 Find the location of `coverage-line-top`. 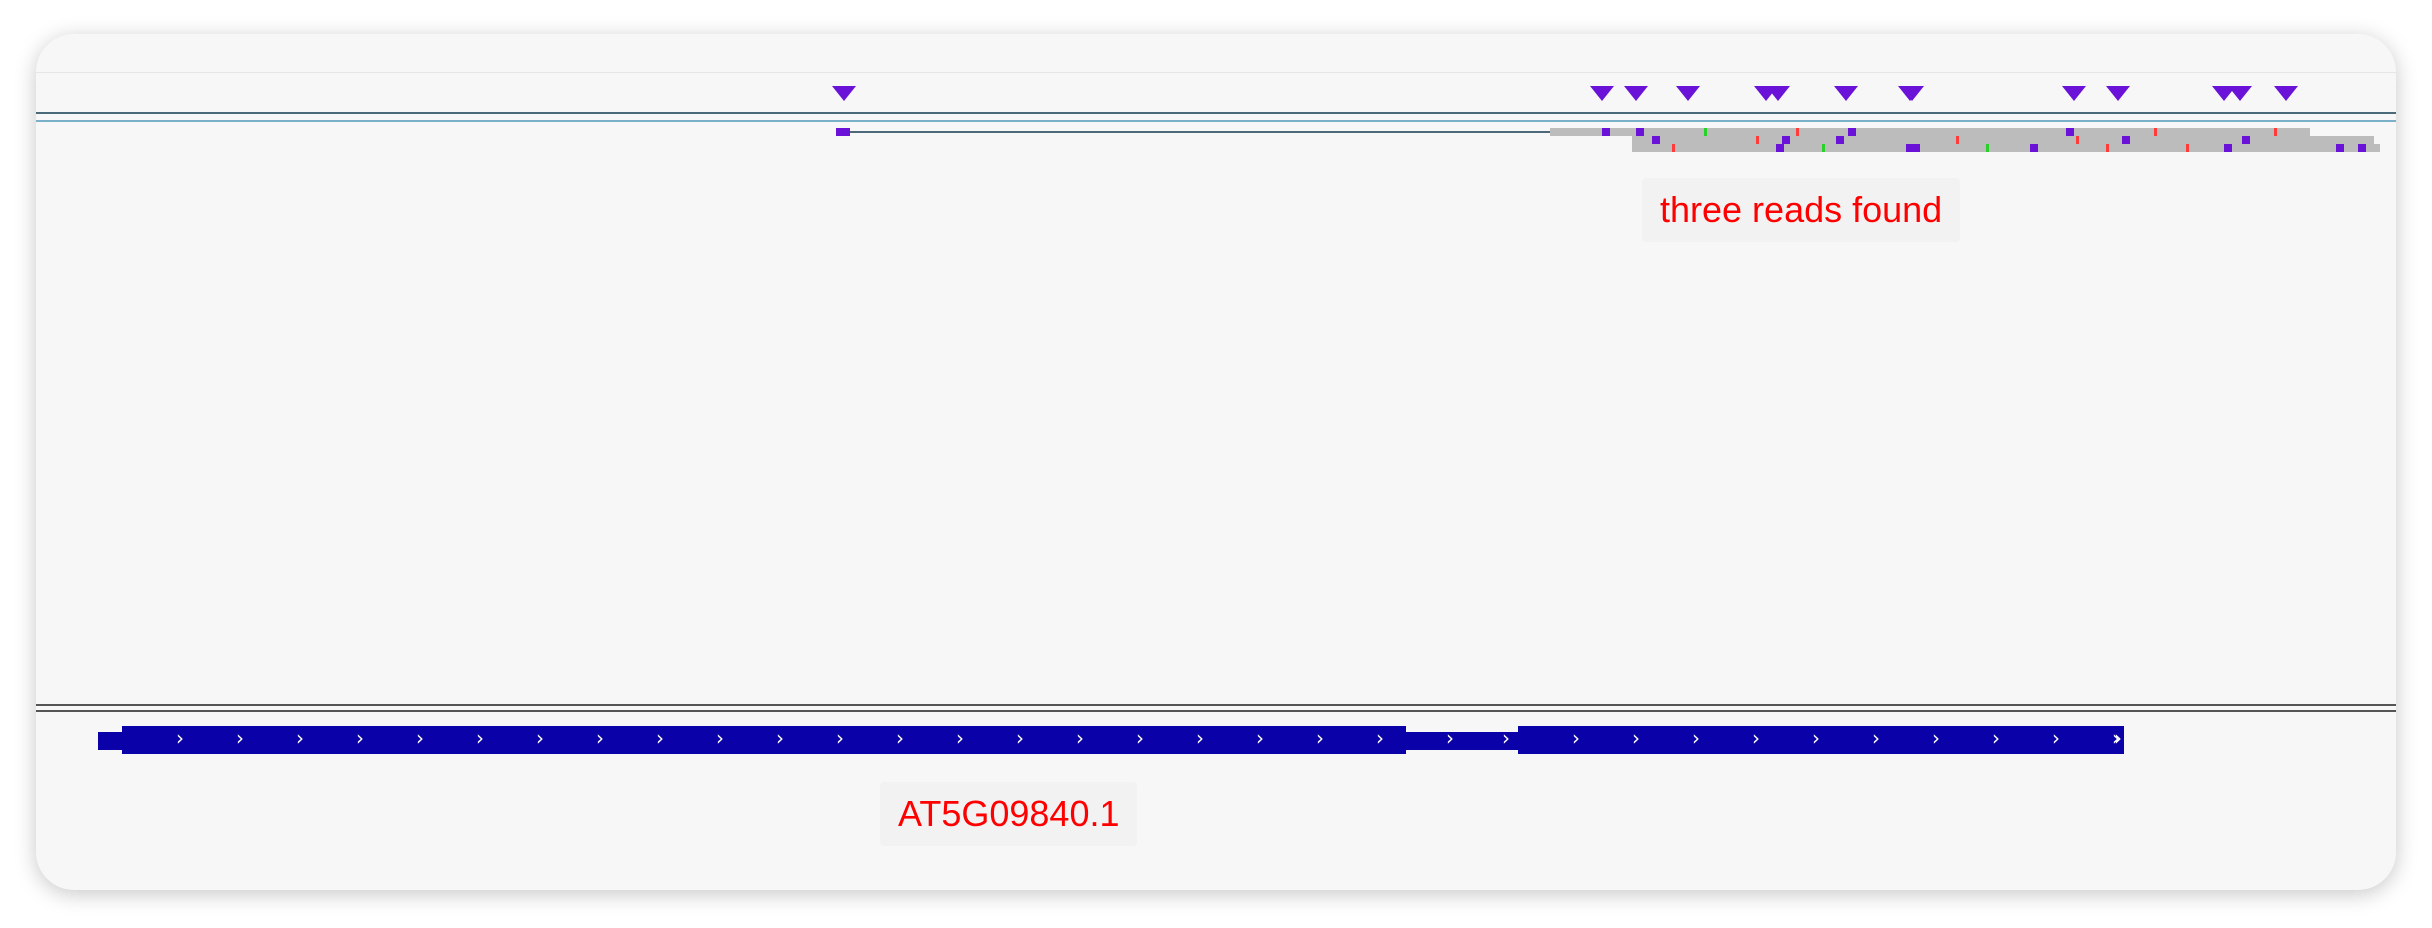

coverage-line-top is located at coordinates (1216, 113).